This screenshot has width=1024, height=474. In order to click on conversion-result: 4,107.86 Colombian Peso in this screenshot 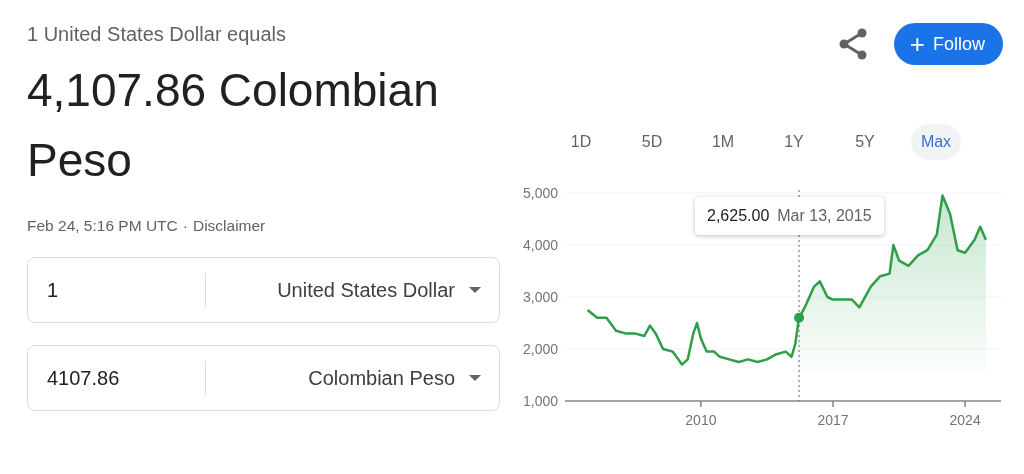, I will do `click(233, 125)`.